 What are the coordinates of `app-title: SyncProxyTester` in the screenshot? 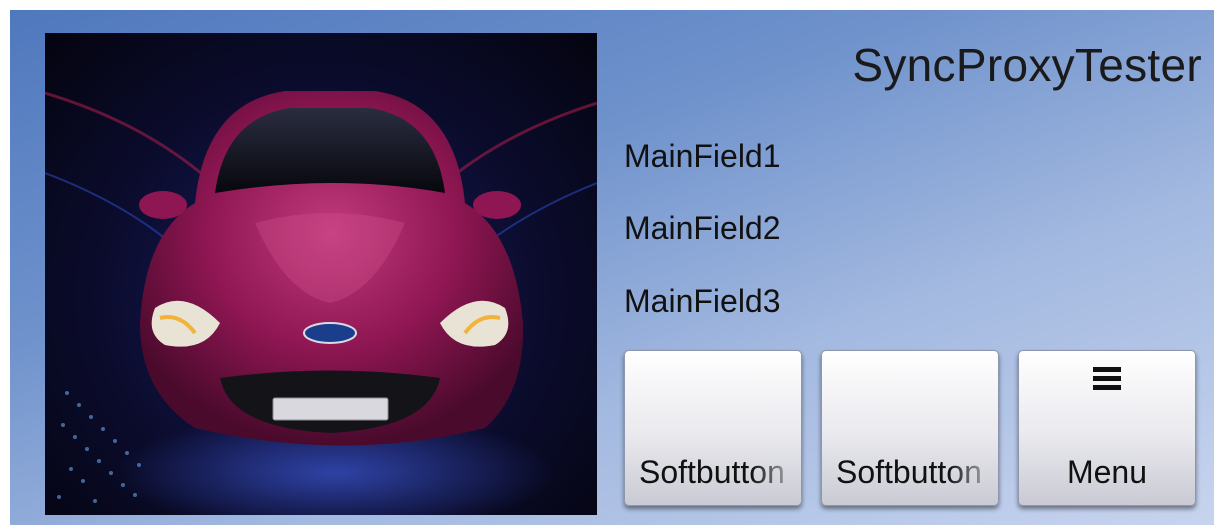 It's located at (1027, 65).